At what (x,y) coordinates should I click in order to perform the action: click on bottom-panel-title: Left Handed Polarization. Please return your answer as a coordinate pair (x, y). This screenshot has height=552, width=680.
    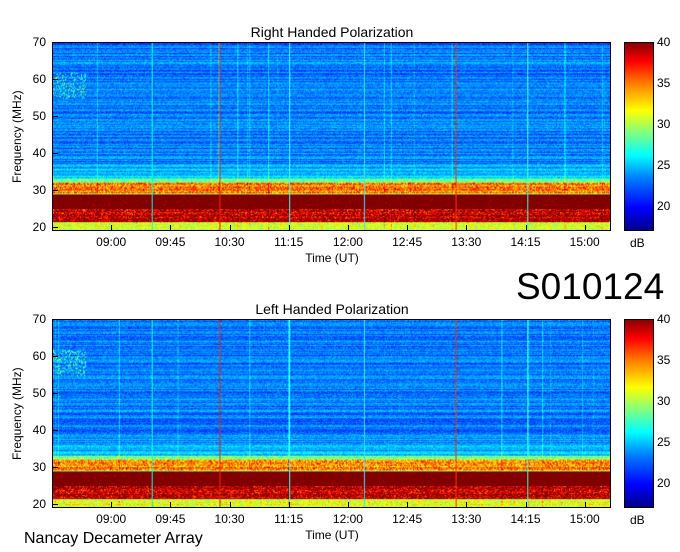
    Looking at the image, I should click on (332, 309).